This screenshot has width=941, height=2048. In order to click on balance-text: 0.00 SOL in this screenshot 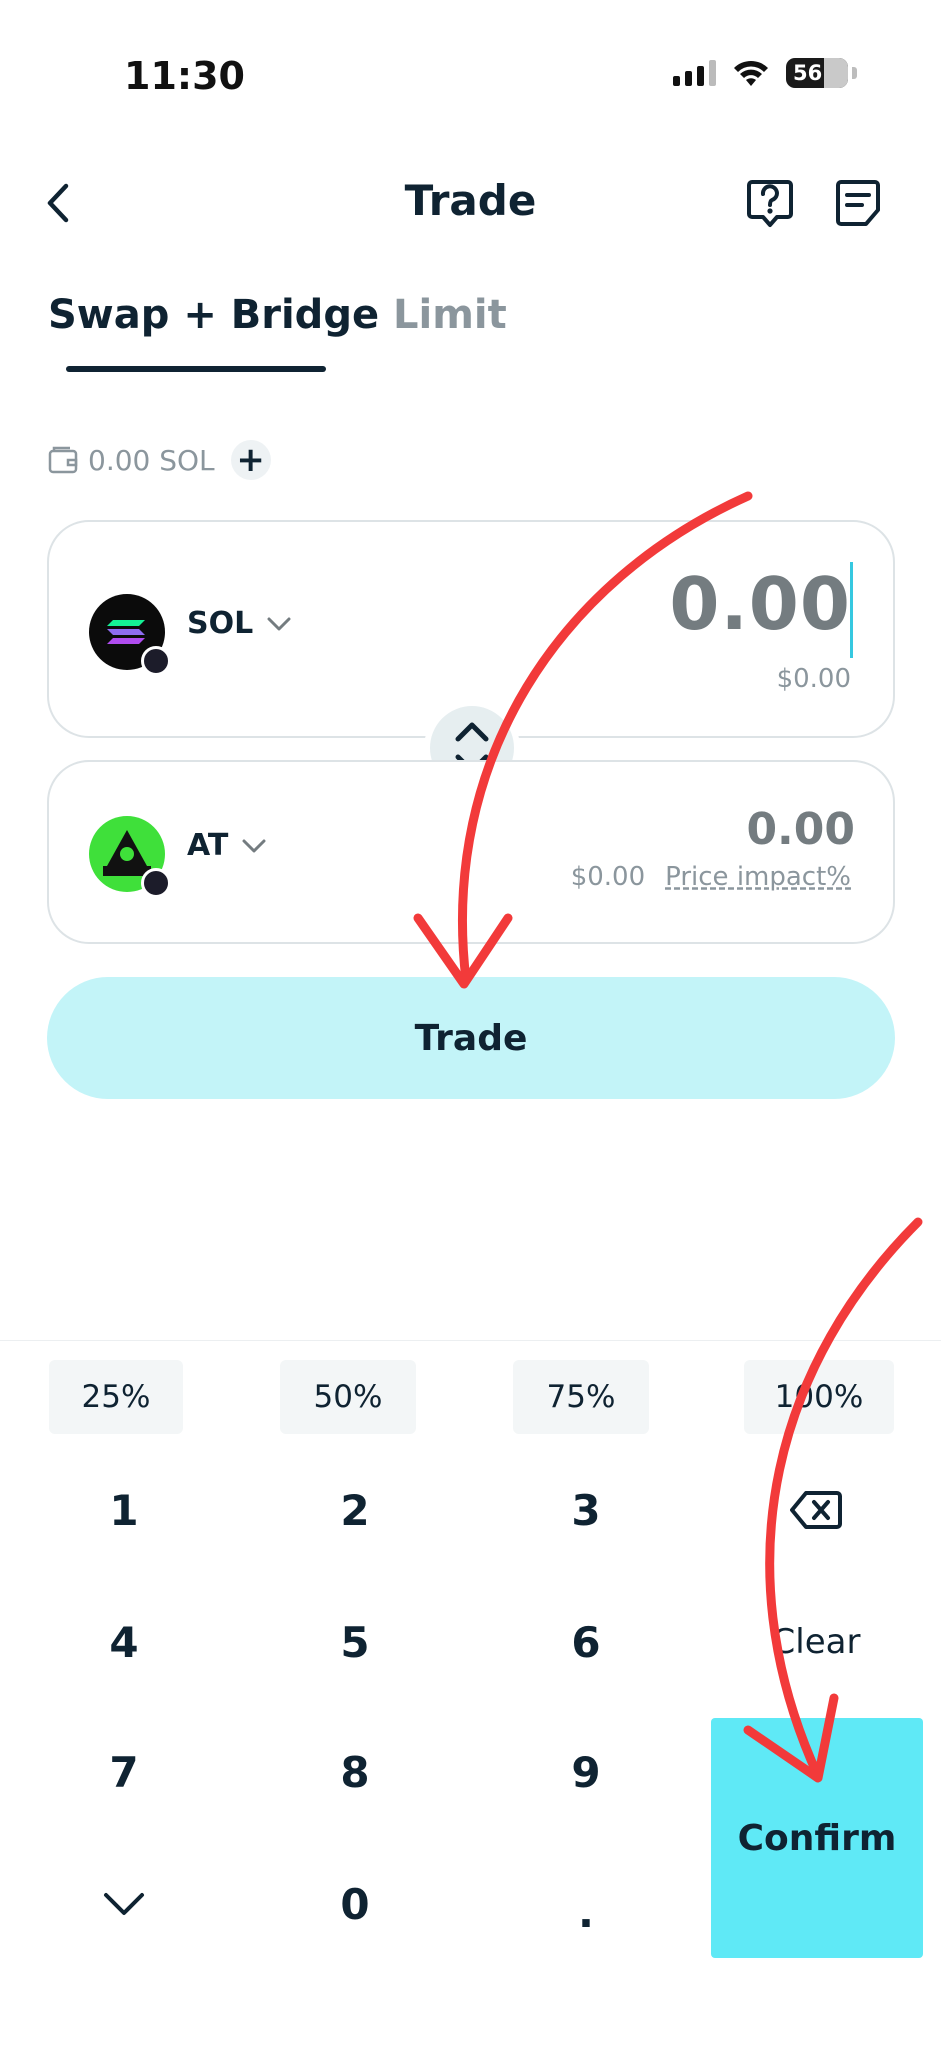, I will do `click(151, 460)`.